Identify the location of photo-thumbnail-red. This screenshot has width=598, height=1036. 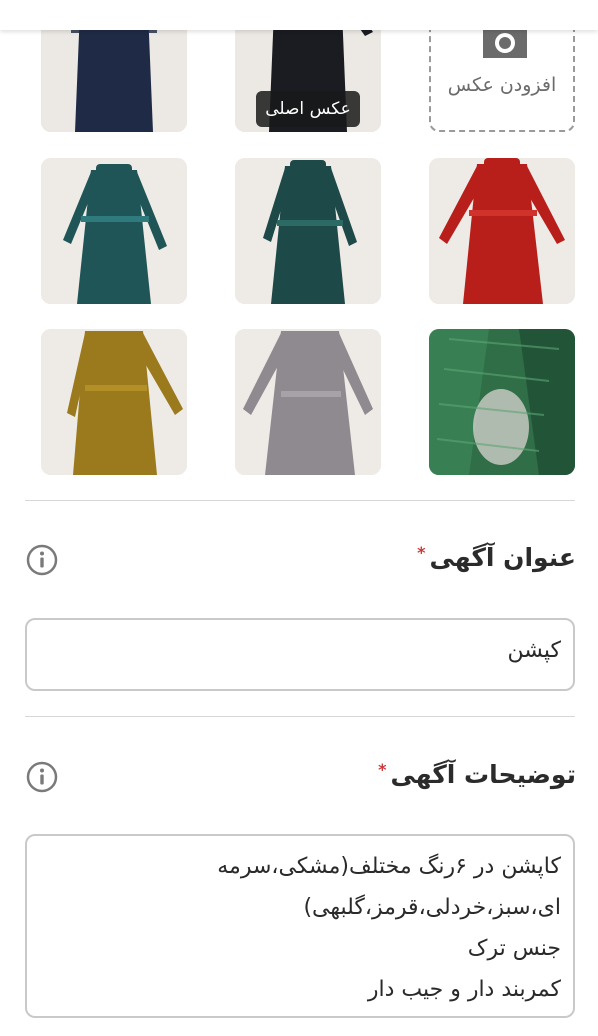
(502, 231).